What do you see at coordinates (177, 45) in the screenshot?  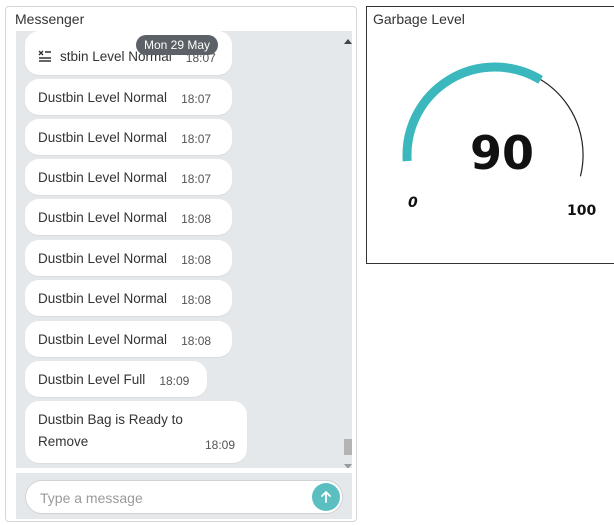 I see `date-pill: Mon 29 May` at bounding box center [177, 45].